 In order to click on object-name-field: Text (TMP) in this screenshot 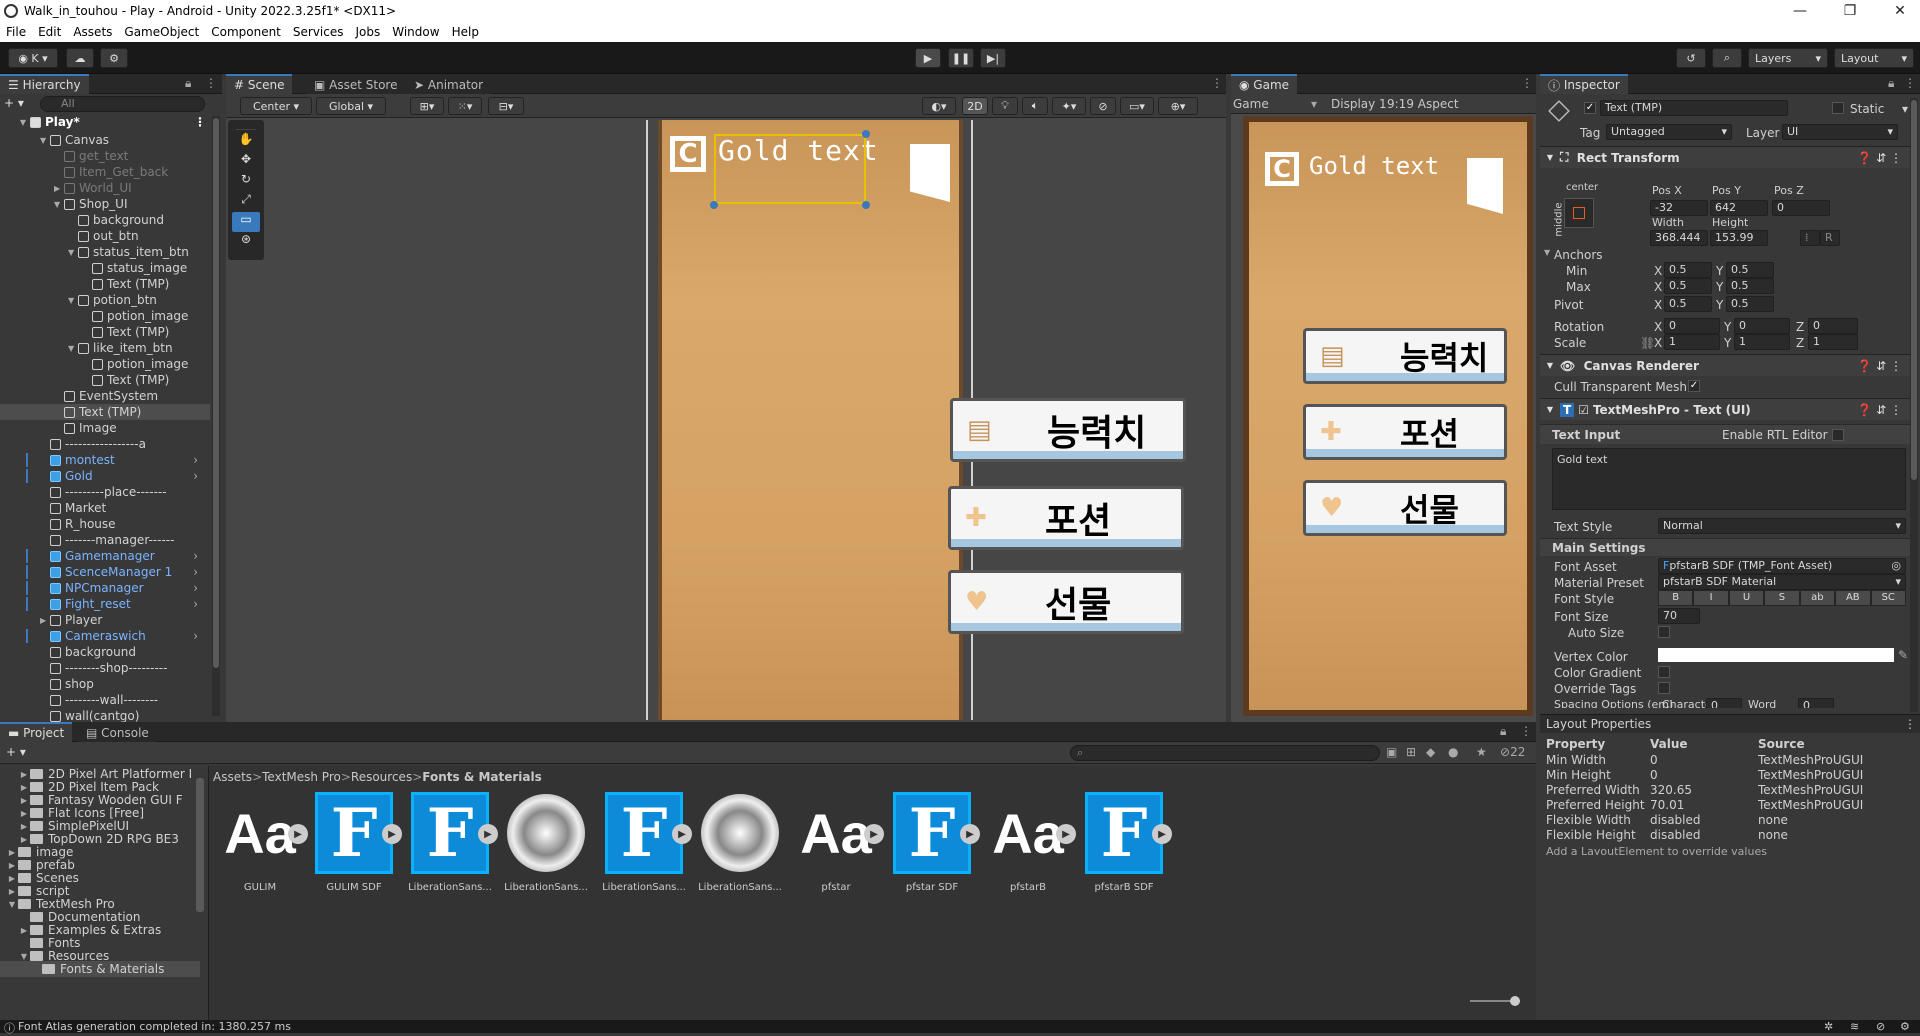, I will do `click(1694, 108)`.